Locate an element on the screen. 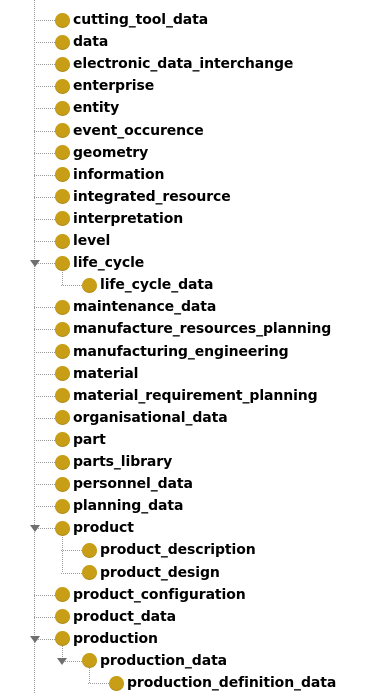 This screenshot has height=694, width=389. tree-node-label: geometry is located at coordinates (111, 152).